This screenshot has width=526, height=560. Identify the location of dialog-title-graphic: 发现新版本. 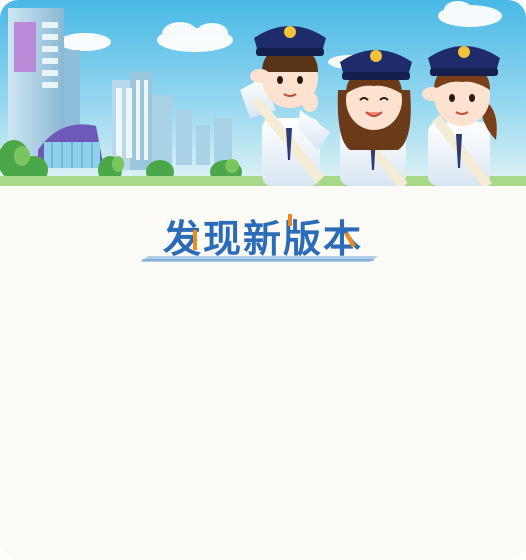
(259, 238).